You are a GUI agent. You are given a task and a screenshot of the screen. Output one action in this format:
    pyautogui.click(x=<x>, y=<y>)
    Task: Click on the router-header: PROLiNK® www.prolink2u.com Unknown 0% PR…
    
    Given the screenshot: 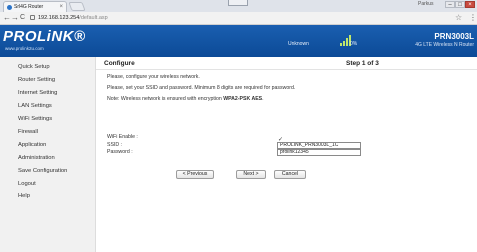 What is the action you would take?
    pyautogui.click(x=238, y=41)
    